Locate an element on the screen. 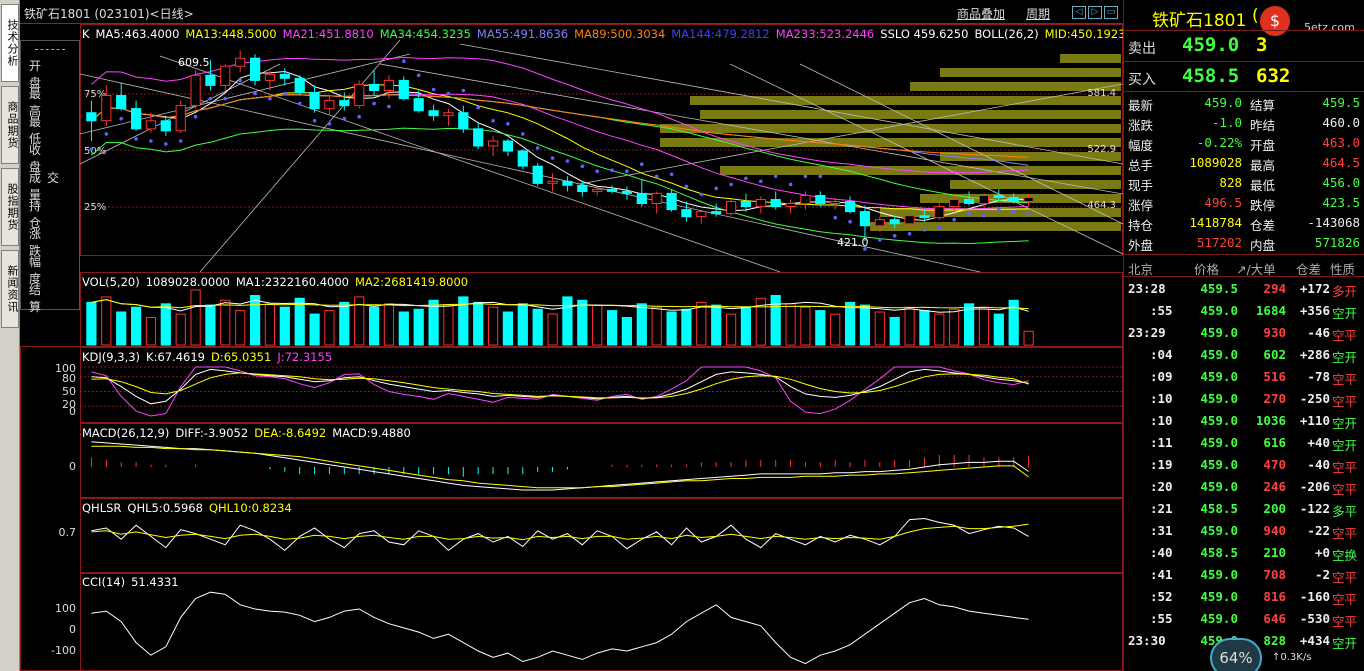 The height and width of the screenshot is (671, 1364). macd-dea-line is located at coordinates (560, 467).